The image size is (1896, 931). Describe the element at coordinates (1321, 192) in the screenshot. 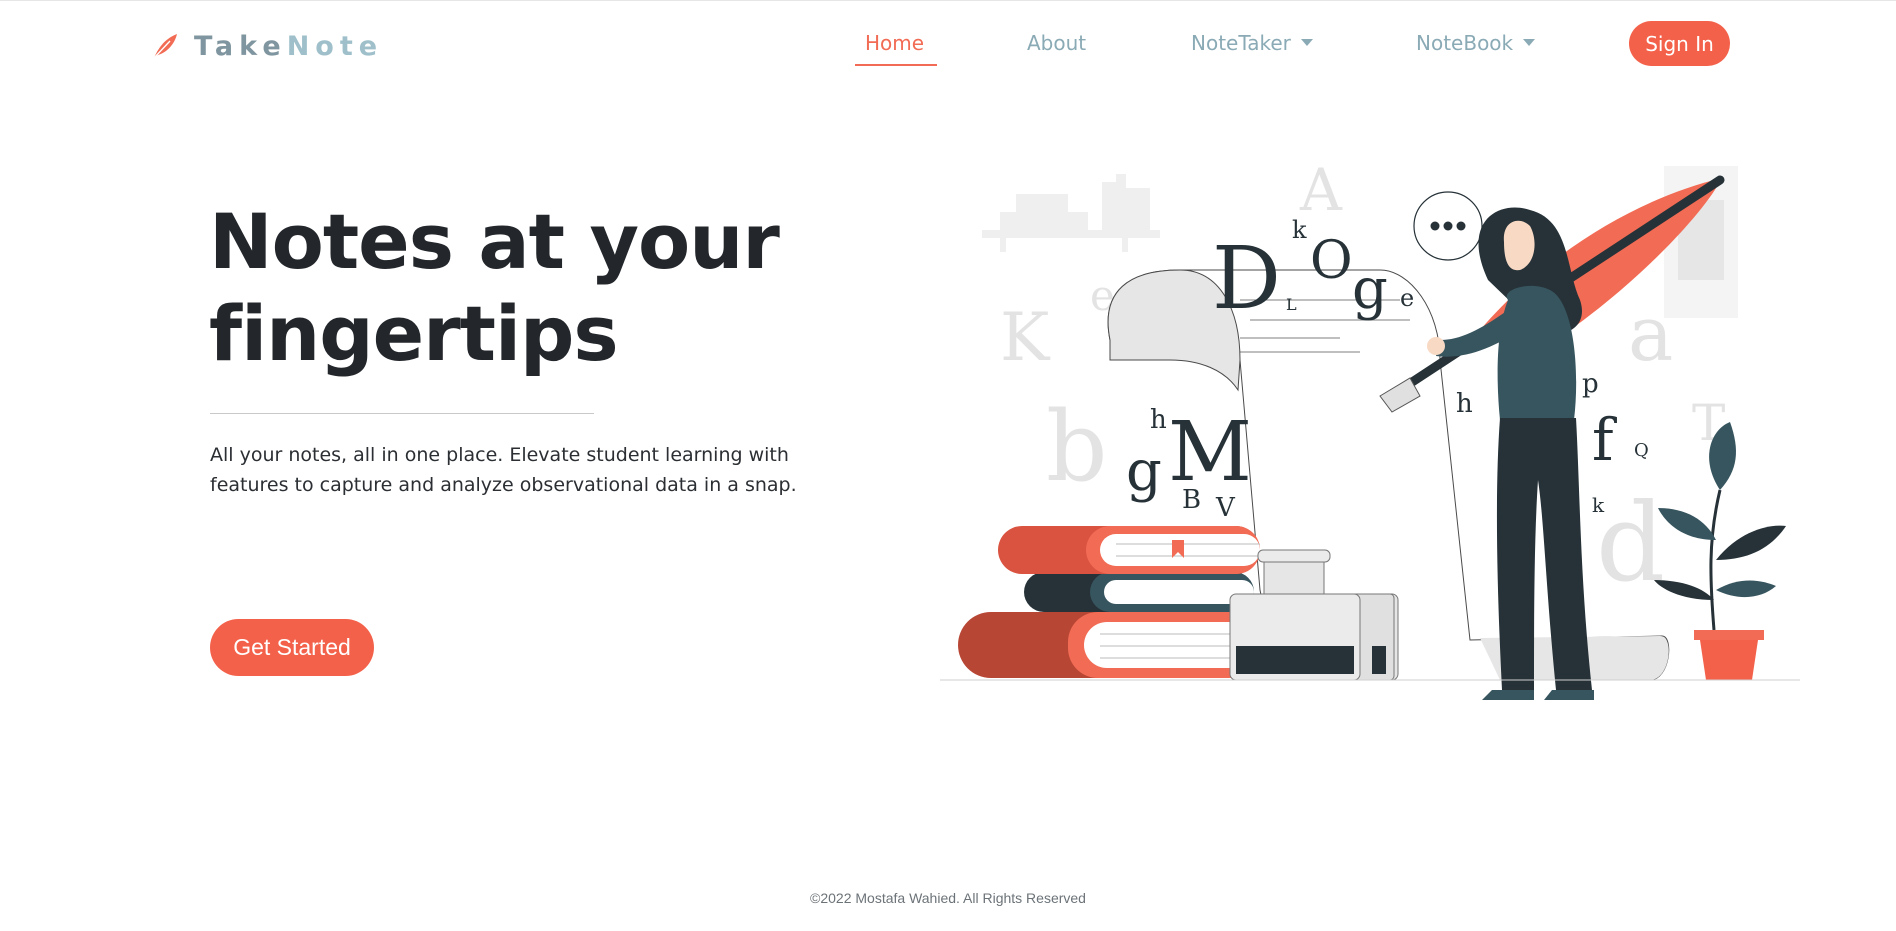

I see `svg-text: A` at that location.